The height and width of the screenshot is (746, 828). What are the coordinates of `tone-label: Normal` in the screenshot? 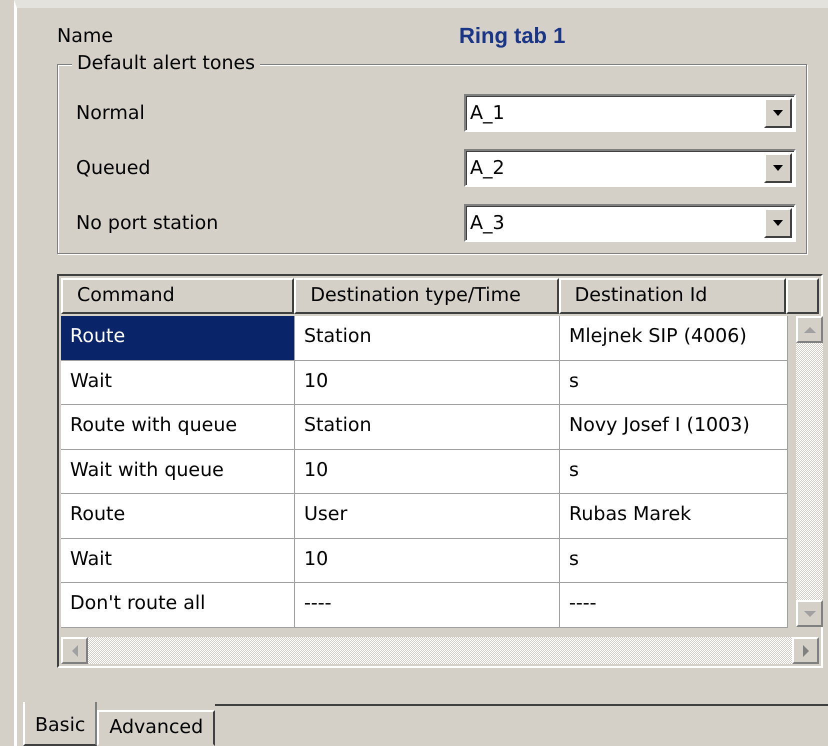 It's located at (111, 113).